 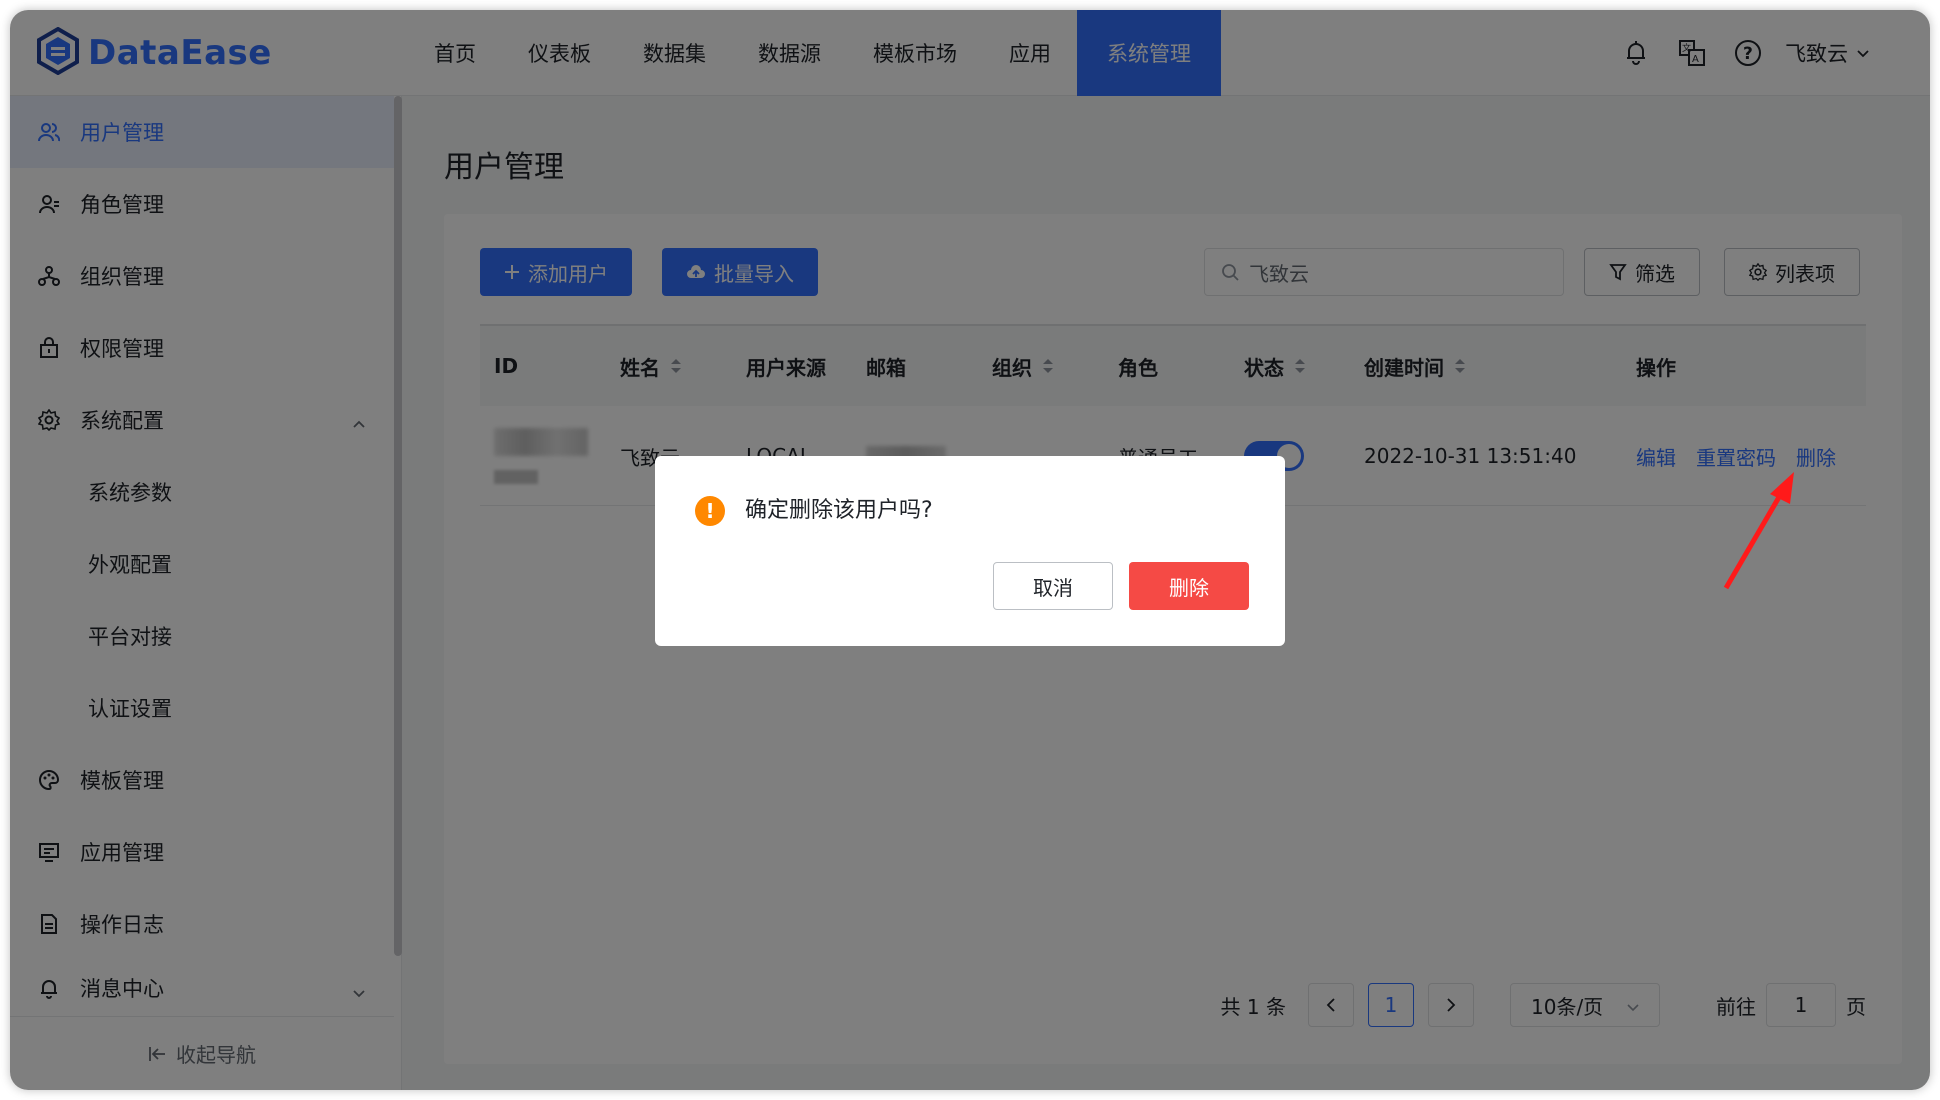 I want to click on warning-icon: !, so click(x=710, y=511).